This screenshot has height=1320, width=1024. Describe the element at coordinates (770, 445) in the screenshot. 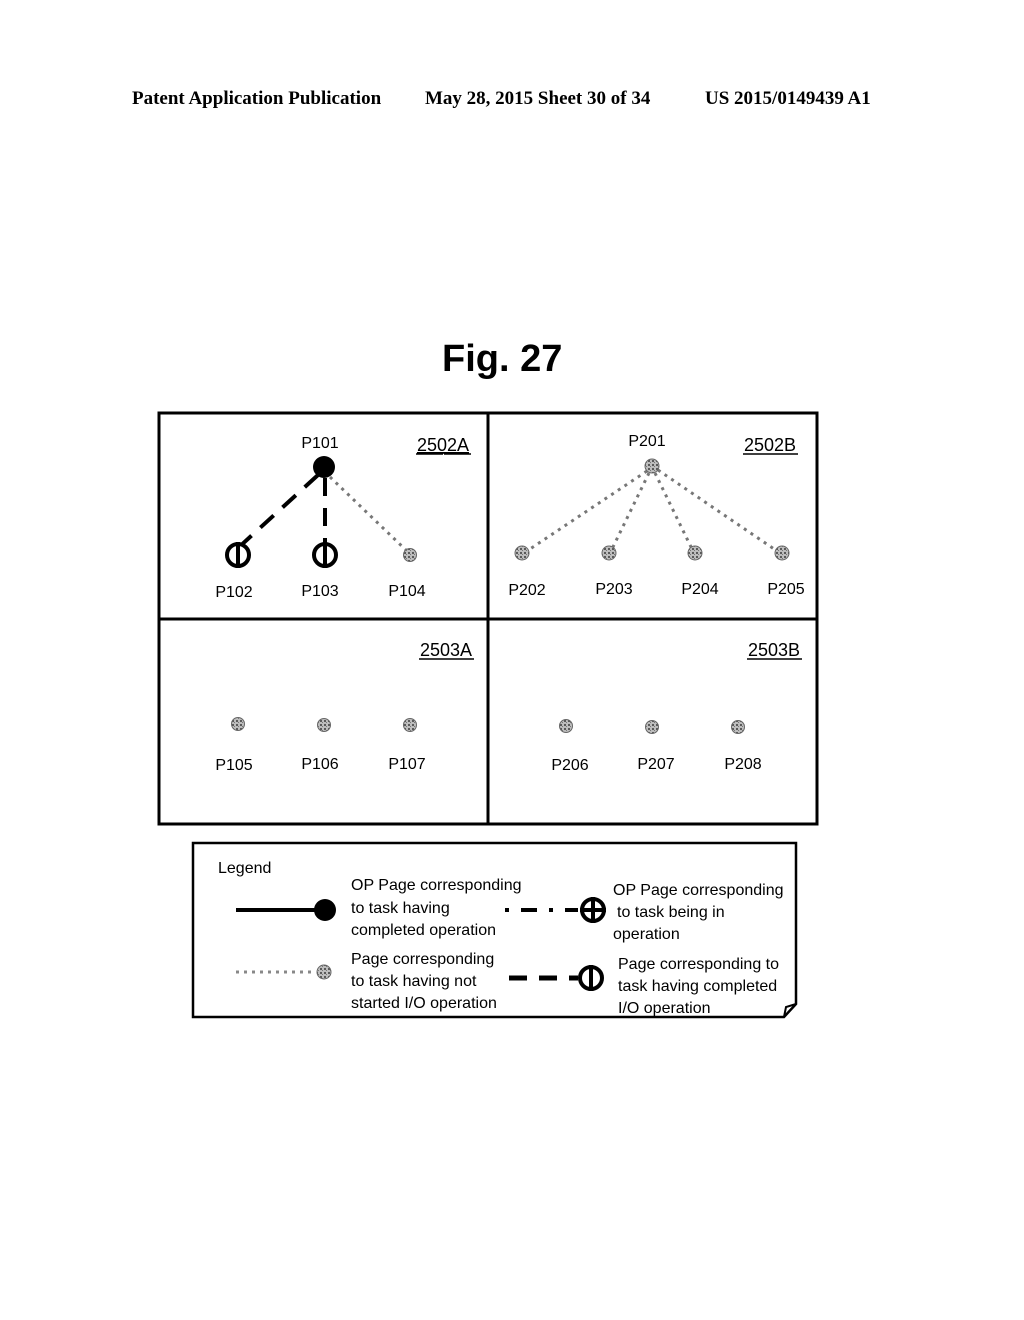

I see `panel-label: 2502B` at that location.